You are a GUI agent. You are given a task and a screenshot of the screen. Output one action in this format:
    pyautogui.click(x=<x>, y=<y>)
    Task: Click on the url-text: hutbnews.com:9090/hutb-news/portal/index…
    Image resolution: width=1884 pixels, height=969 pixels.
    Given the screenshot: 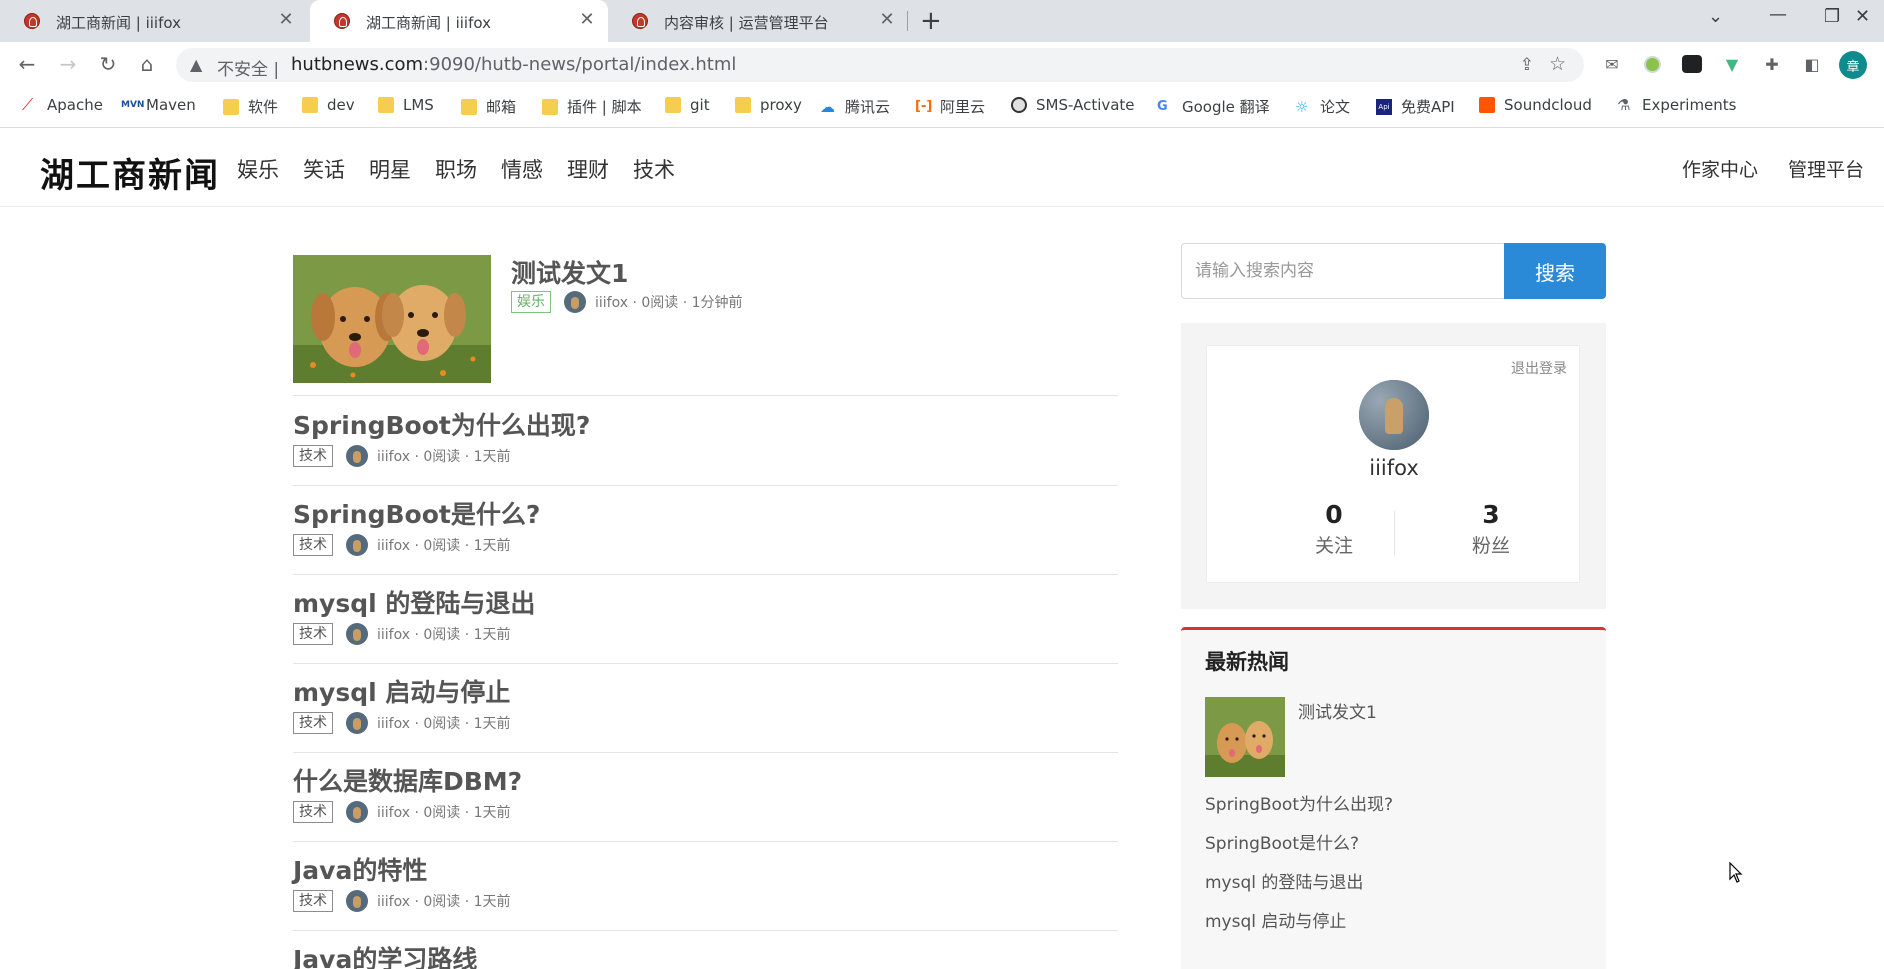 What is the action you would take?
    pyautogui.click(x=513, y=64)
    